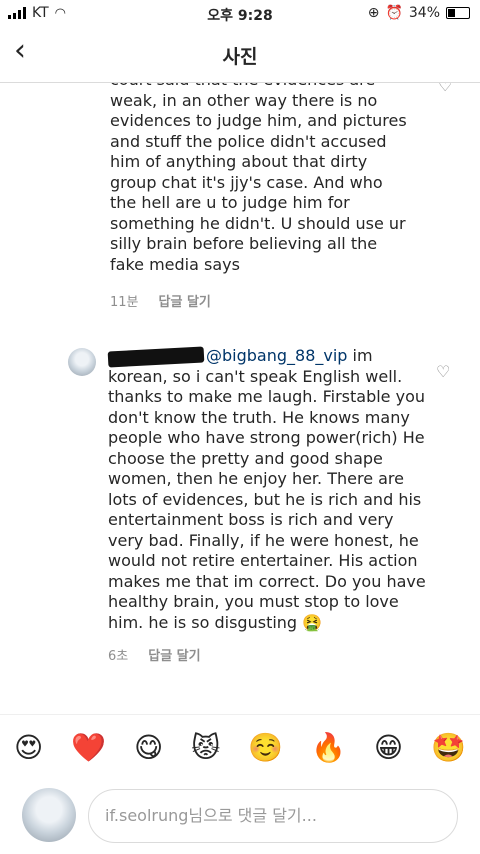 The height and width of the screenshot is (854, 480). I want to click on grin-emoji-button: 😁, so click(388, 747).